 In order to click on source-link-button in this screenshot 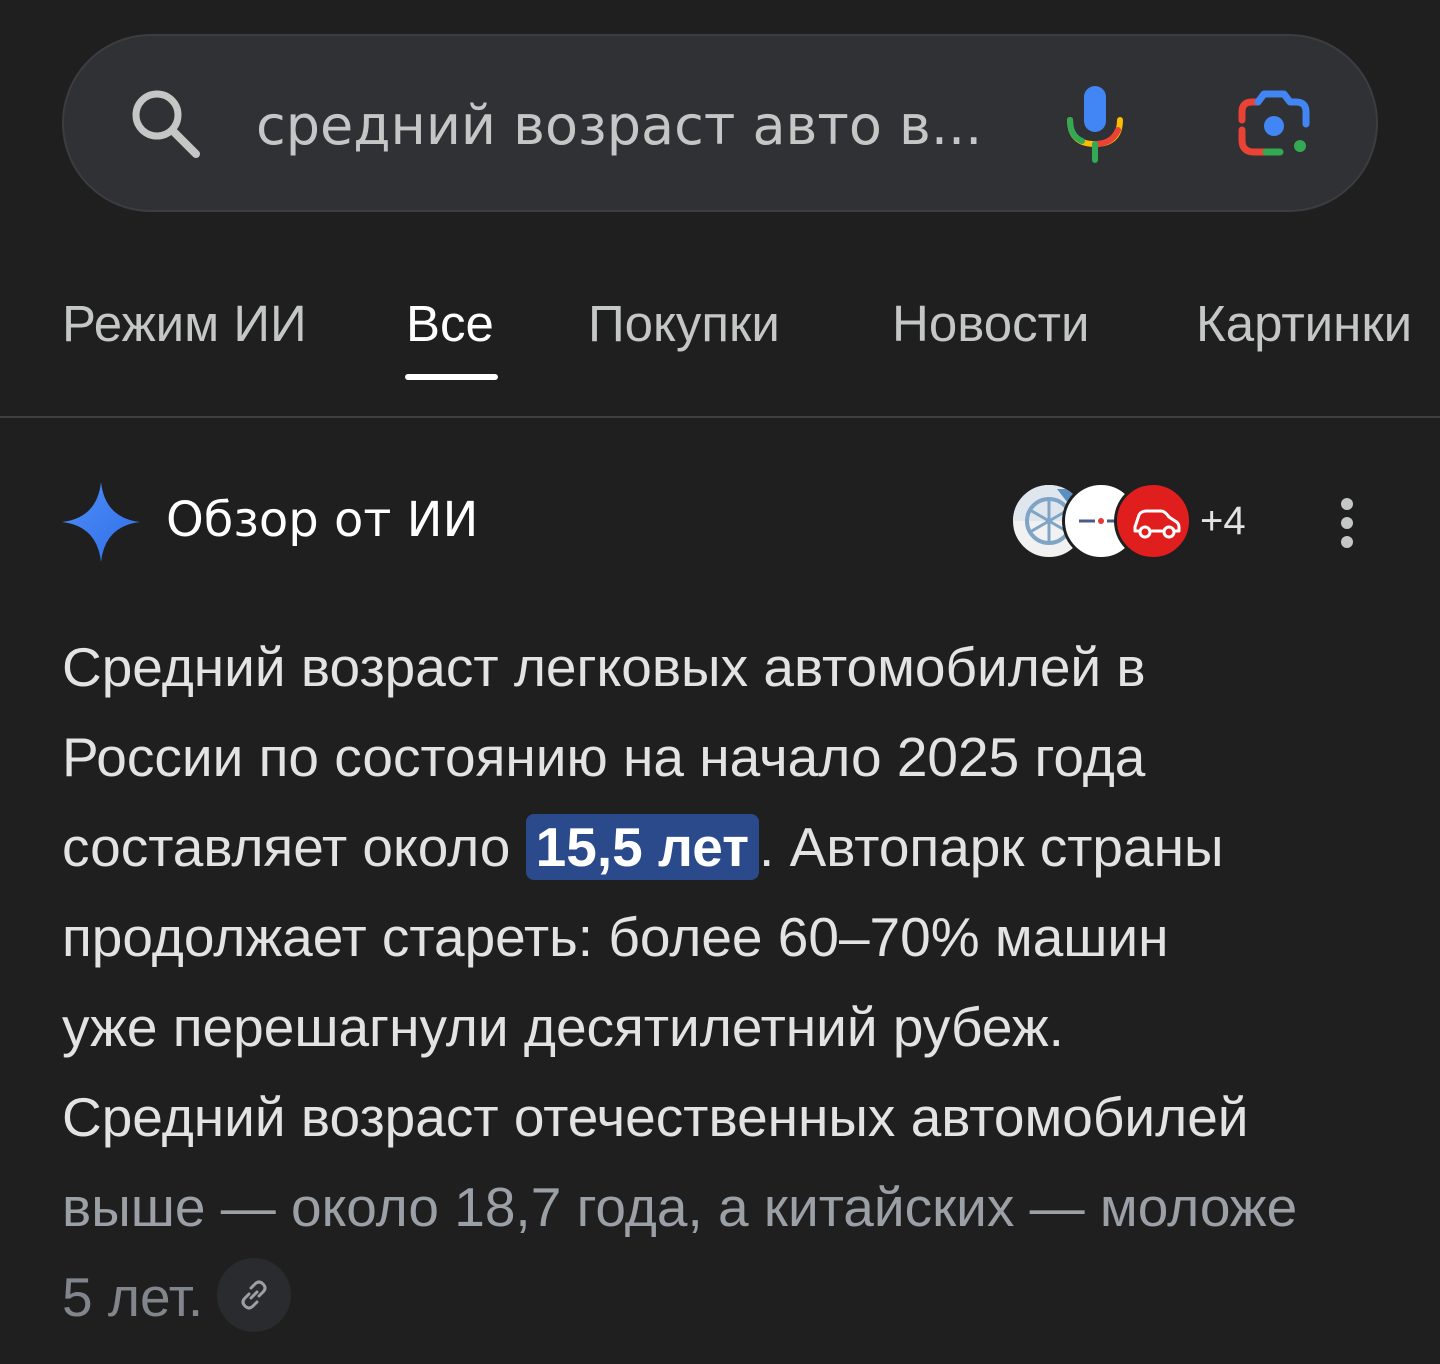, I will do `click(254, 1295)`.